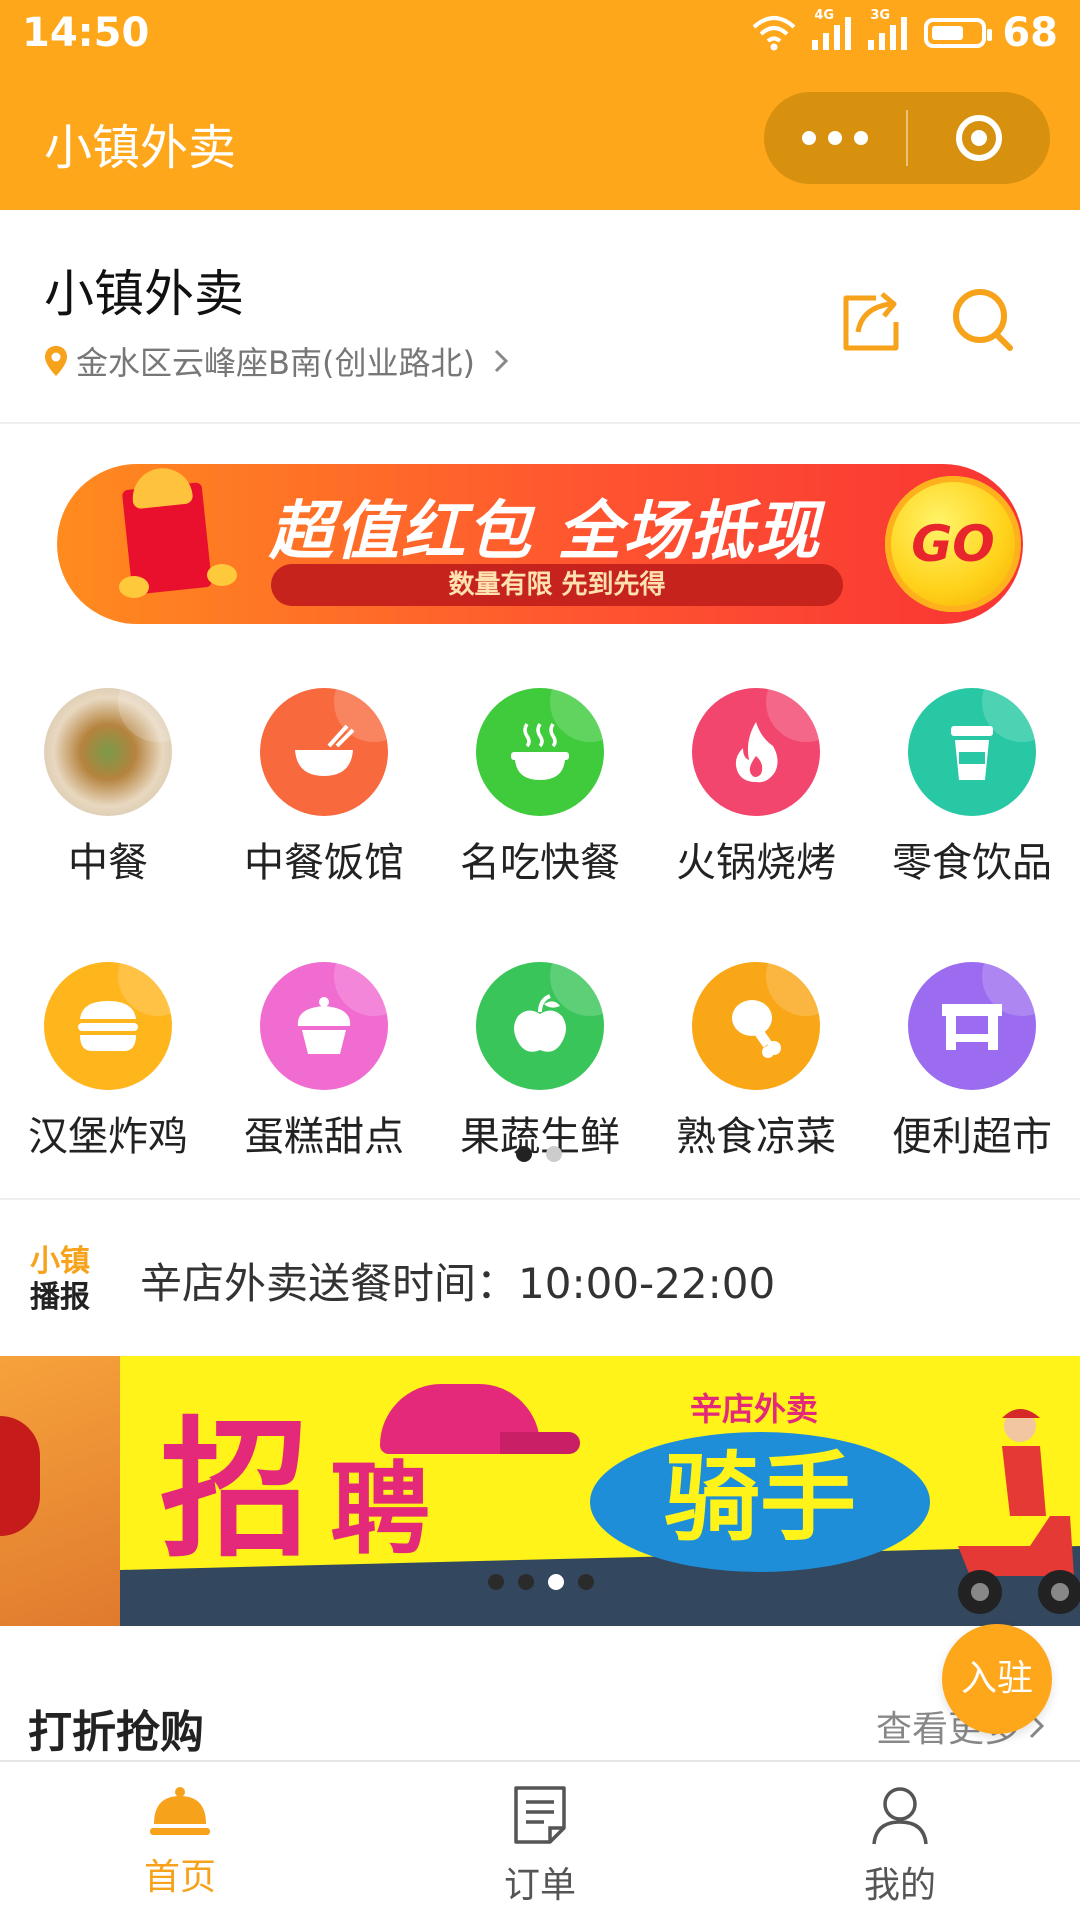 This screenshot has width=1080, height=1922. I want to click on recruit-brand: 辛店外卖, so click(754, 1409).